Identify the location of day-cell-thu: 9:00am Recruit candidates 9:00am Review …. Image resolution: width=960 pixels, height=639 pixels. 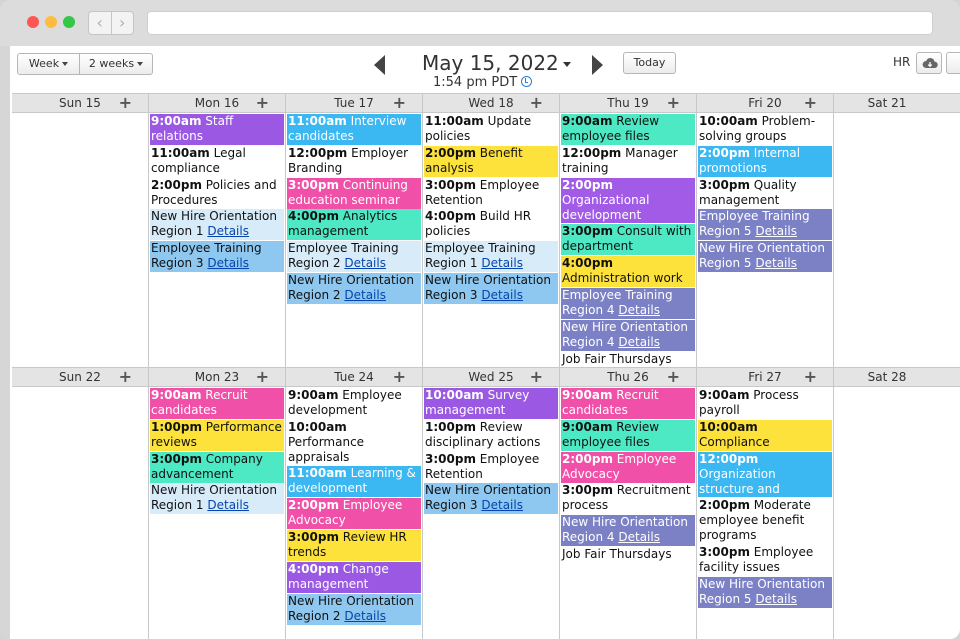
(628, 513).